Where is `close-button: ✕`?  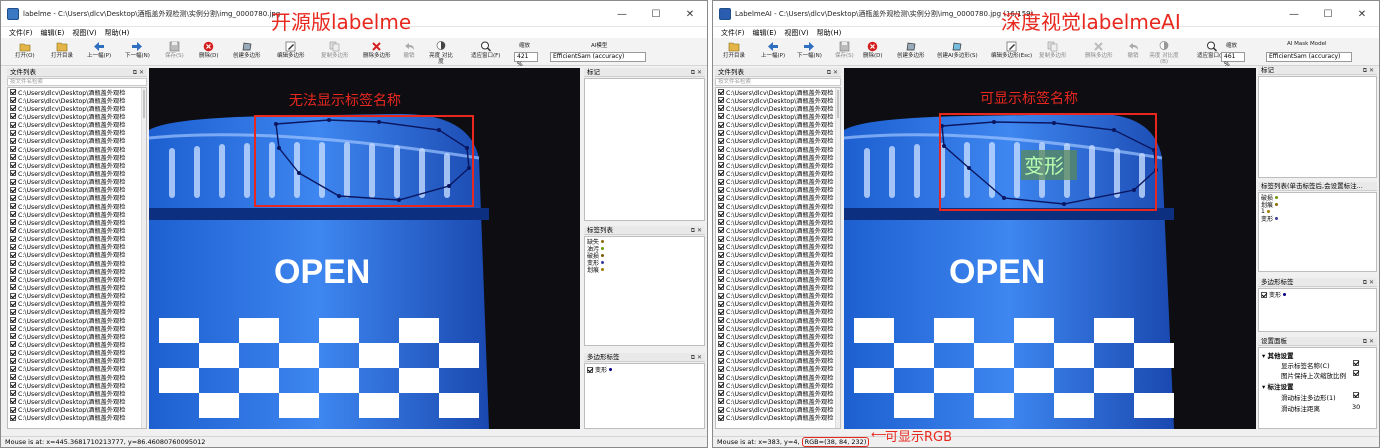
close-button: ✕ is located at coordinates (1362, 14).